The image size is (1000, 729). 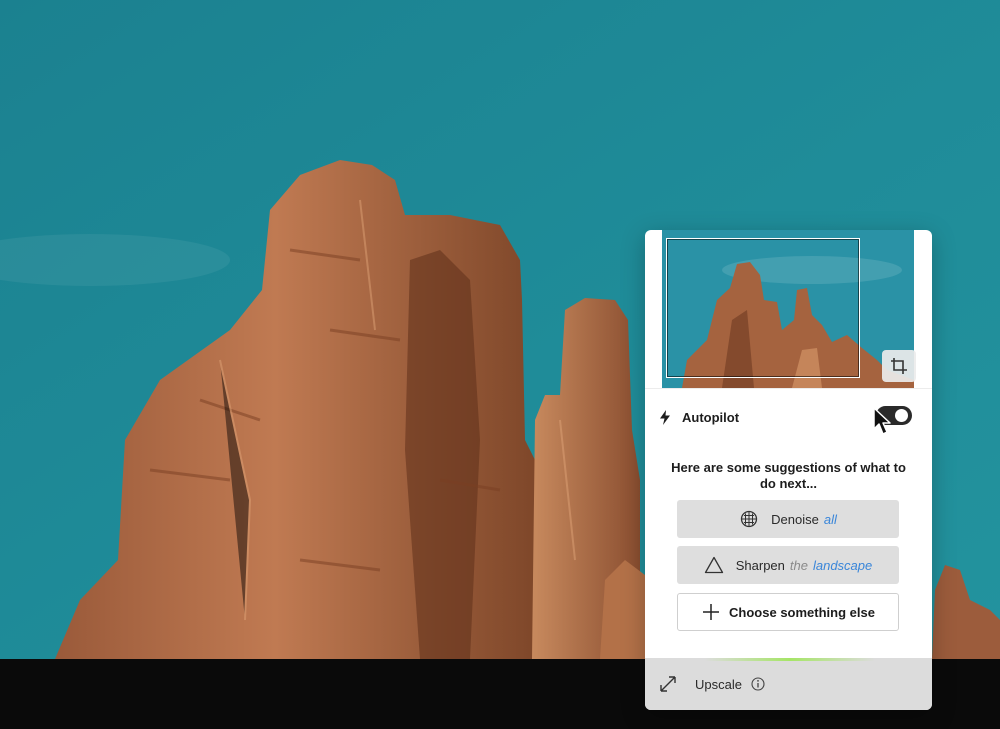 I want to click on crop-icon, so click(x=899, y=366).